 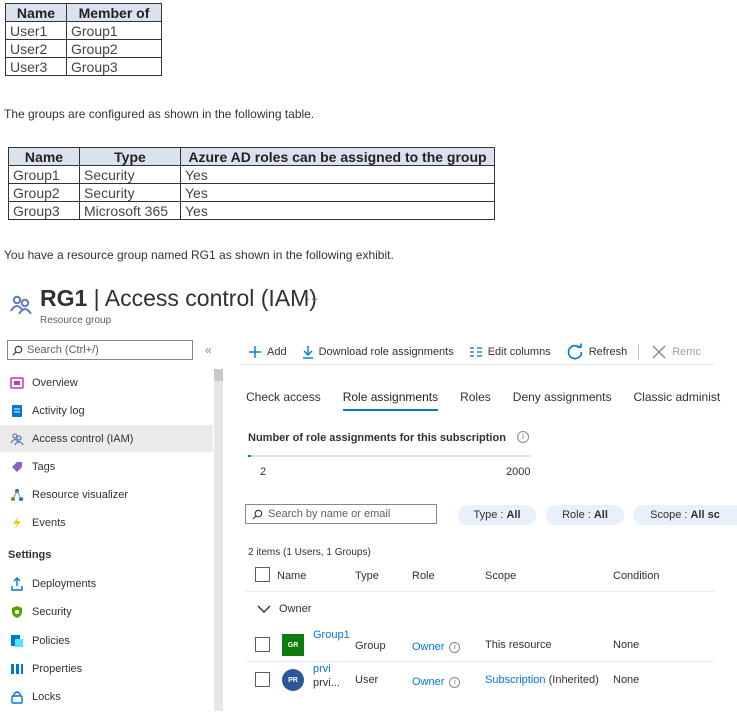 What do you see at coordinates (17, 494) in the screenshot?
I see `resource-visualizer-icon` at bounding box center [17, 494].